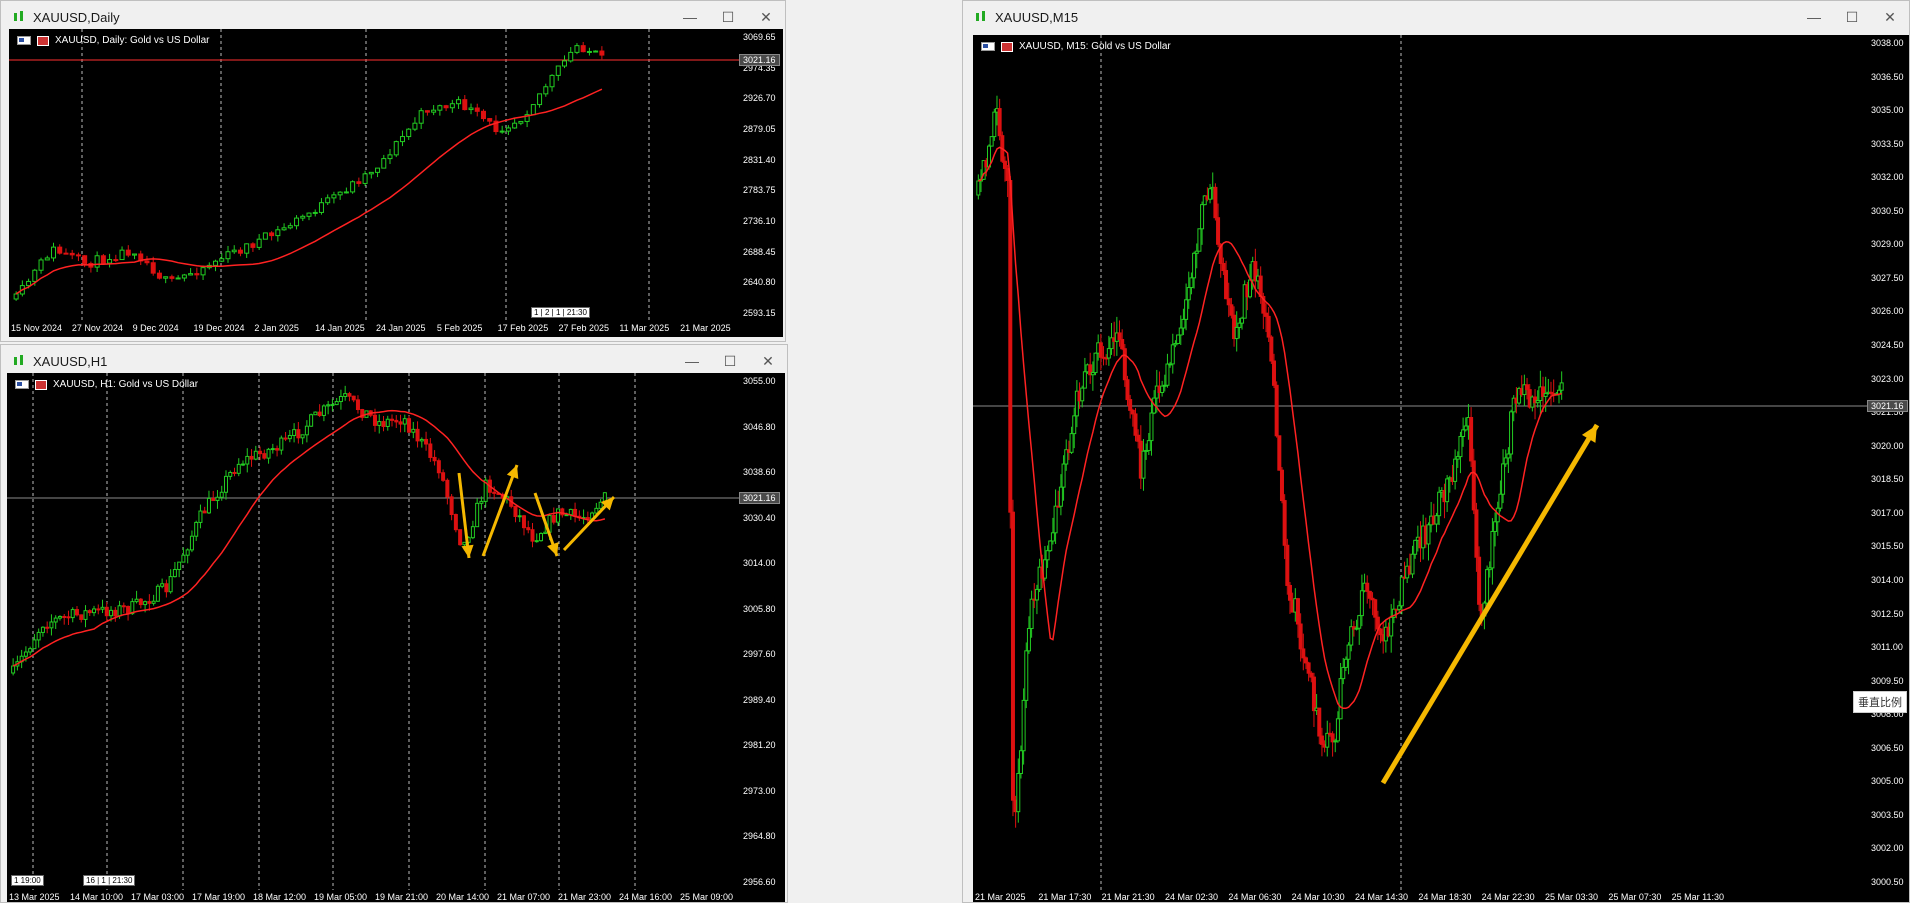 Image resolution: width=1910 pixels, height=903 pixels. What do you see at coordinates (1490, 604) in the screenshot?
I see `arrow-shaft` at bounding box center [1490, 604].